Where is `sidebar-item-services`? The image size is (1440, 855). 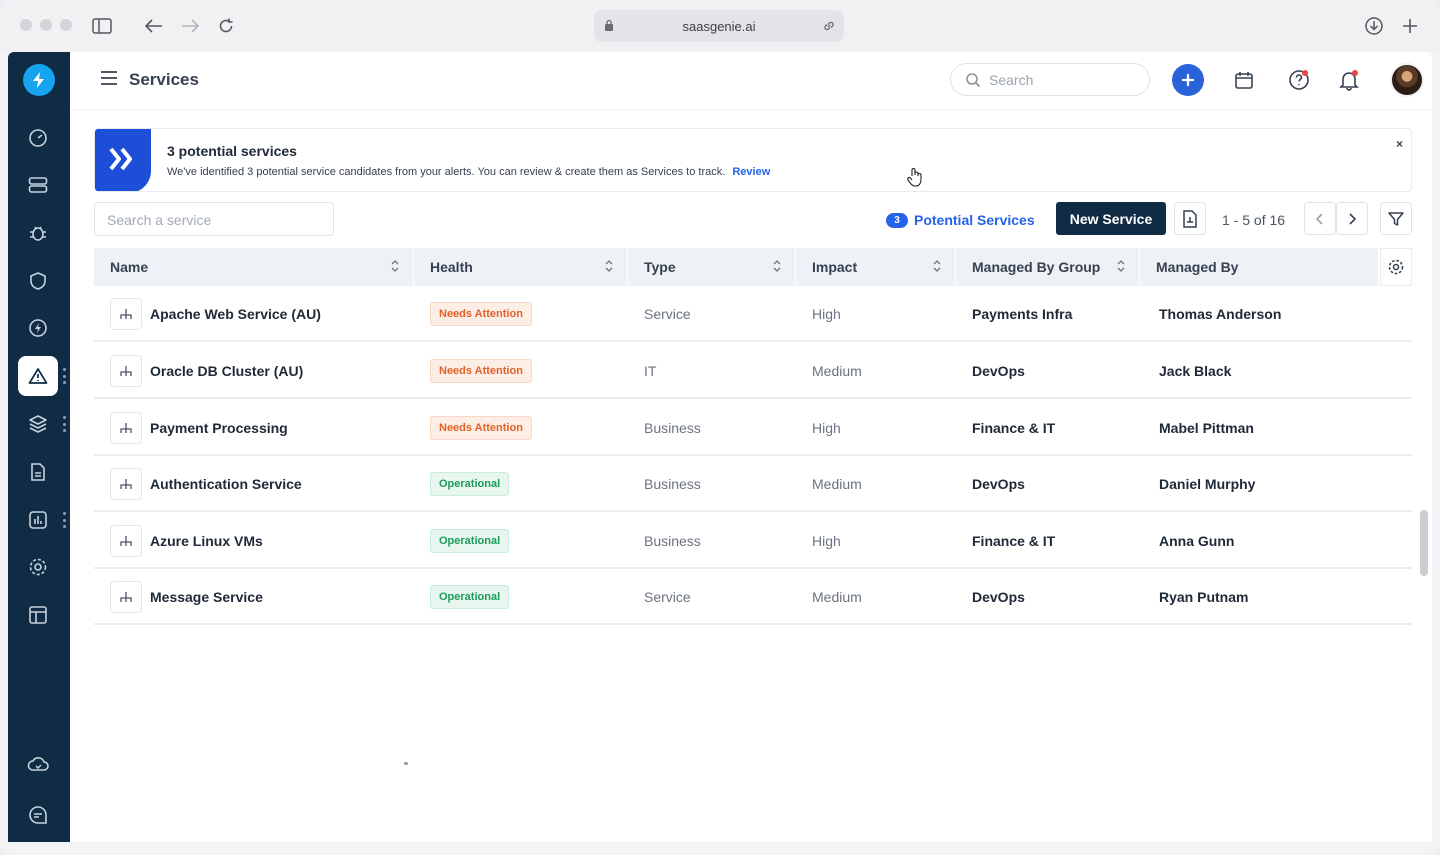
sidebar-item-services is located at coordinates (38, 376).